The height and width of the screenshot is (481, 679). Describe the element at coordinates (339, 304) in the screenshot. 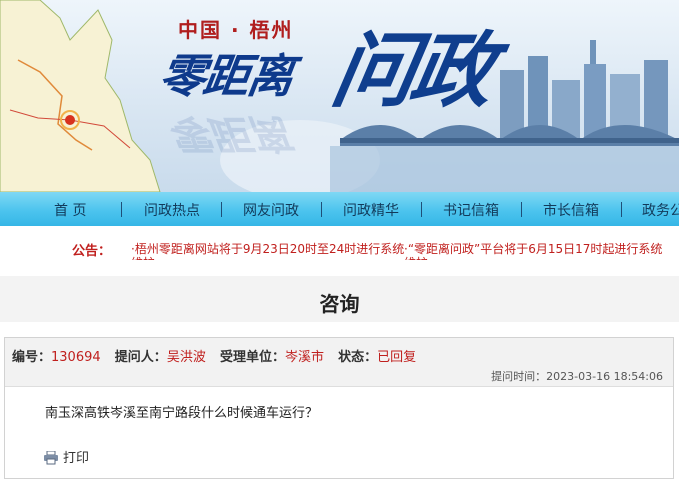

I see `page-title: 咨询` at that location.